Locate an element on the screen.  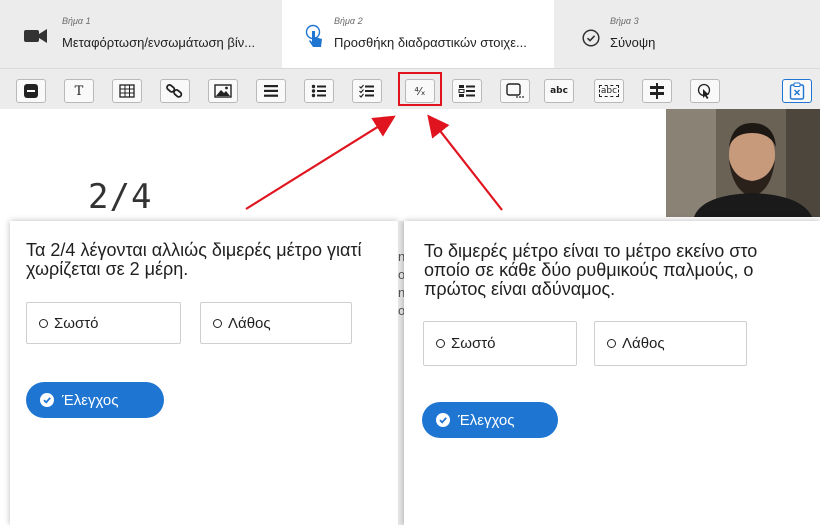
fill-blanks-tool-button: abc is located at coordinates (559, 91).